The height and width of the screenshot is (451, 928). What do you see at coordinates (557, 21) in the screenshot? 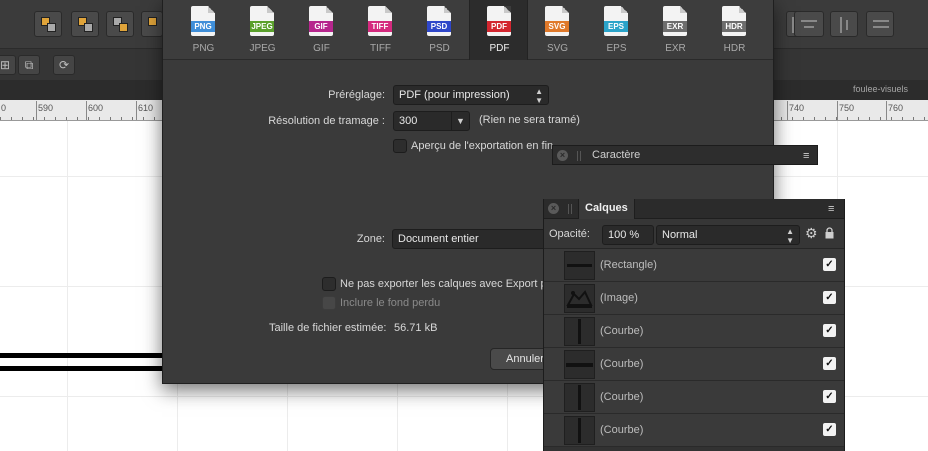
I see `file-svg-icon: SVG` at bounding box center [557, 21].